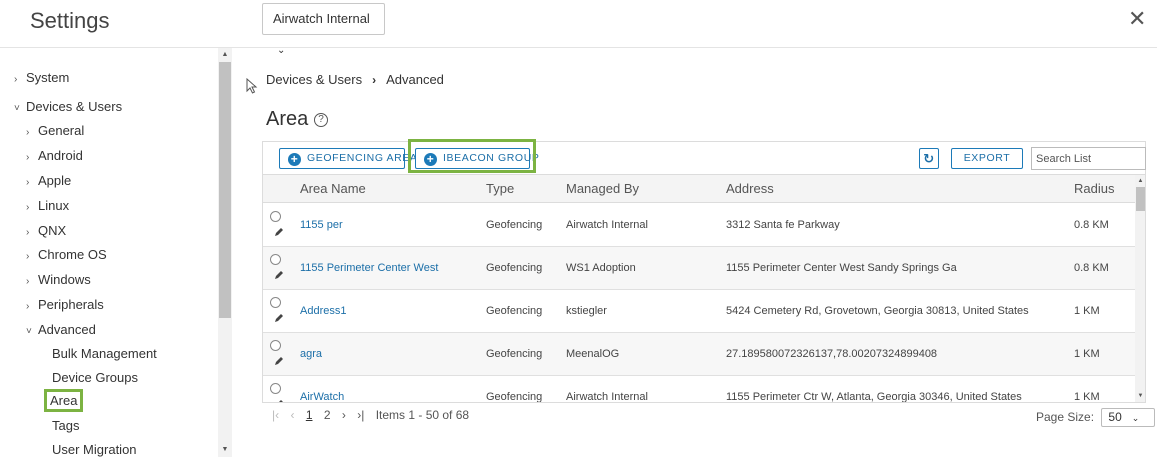 This screenshot has height=457, width=1157. I want to click on sidebar-item-label: Tags, so click(66, 425).